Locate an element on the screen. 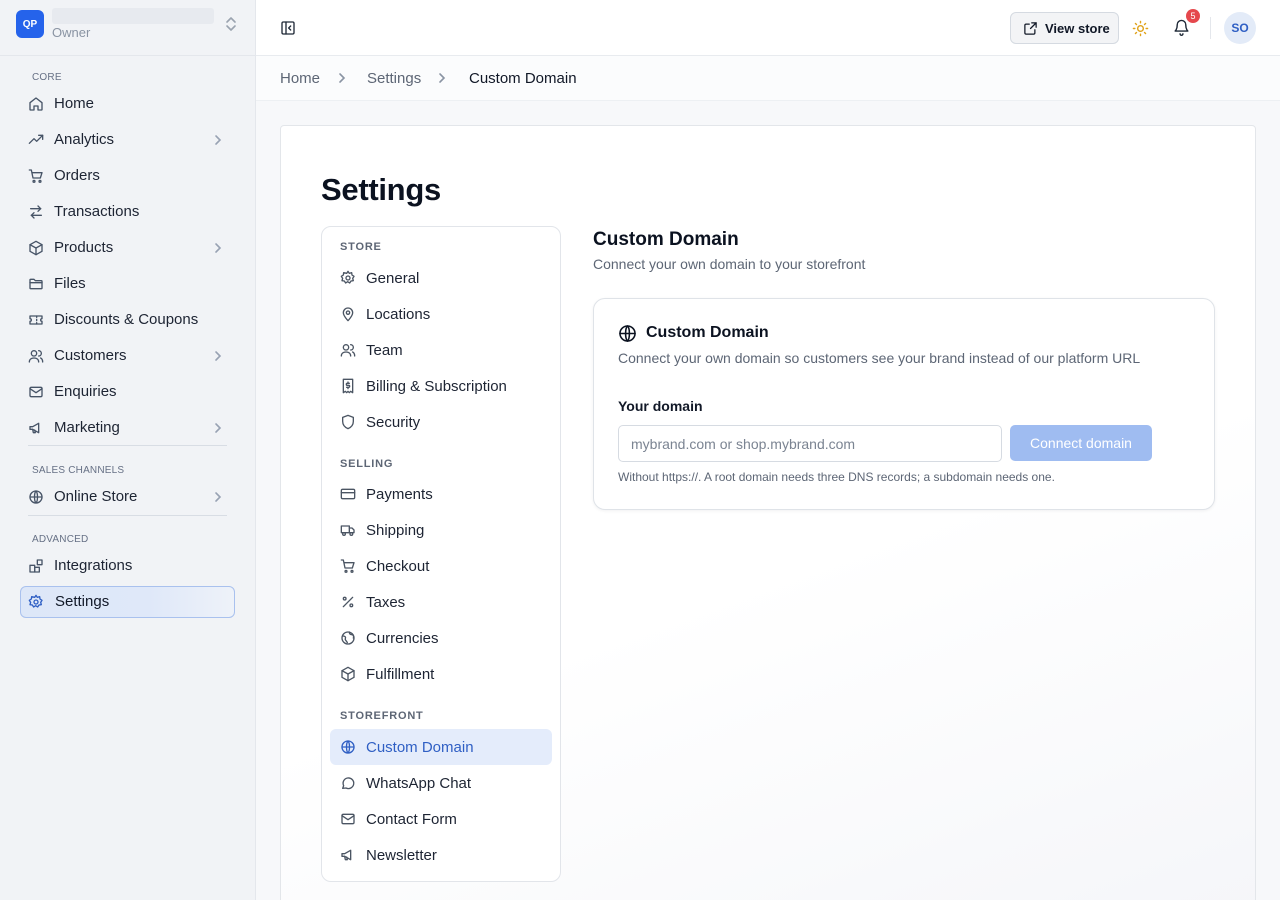  view-store-label: View store is located at coordinates (1077, 28).